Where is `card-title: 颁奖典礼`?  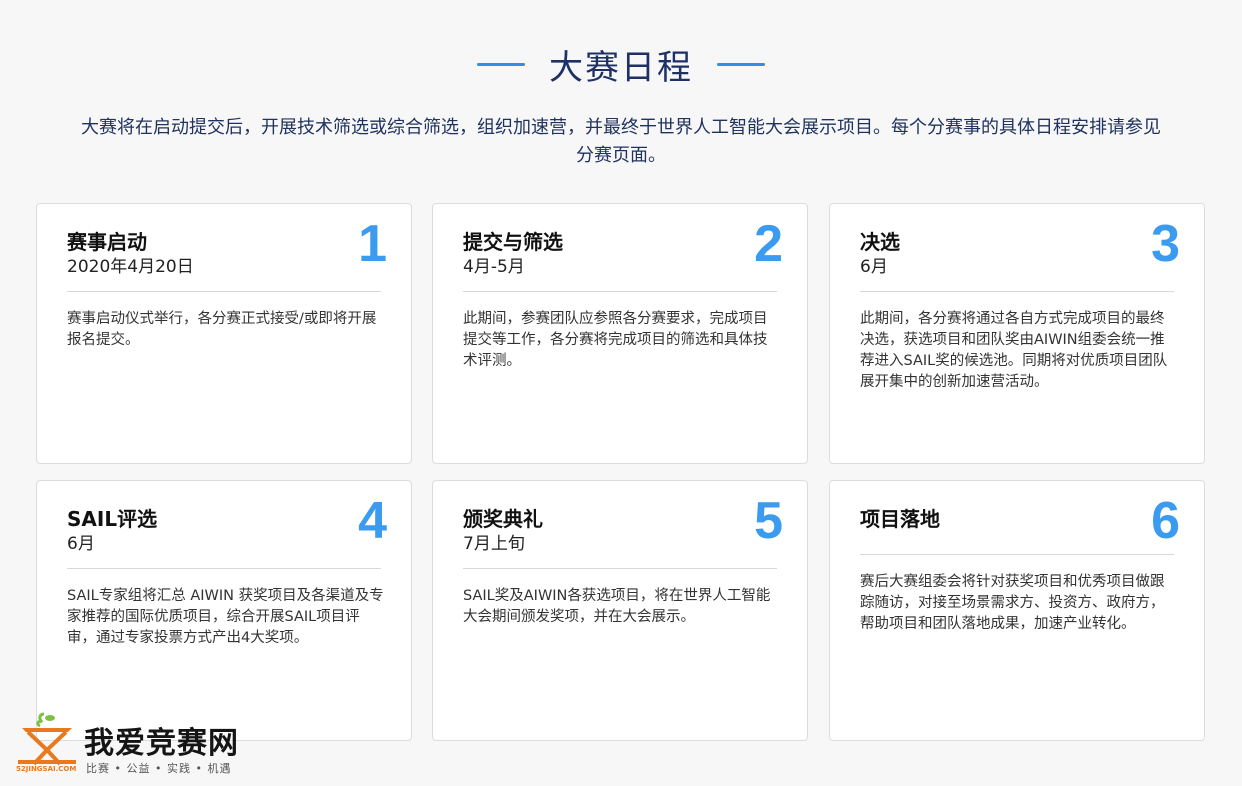 card-title: 颁奖典礼 is located at coordinates (503, 519).